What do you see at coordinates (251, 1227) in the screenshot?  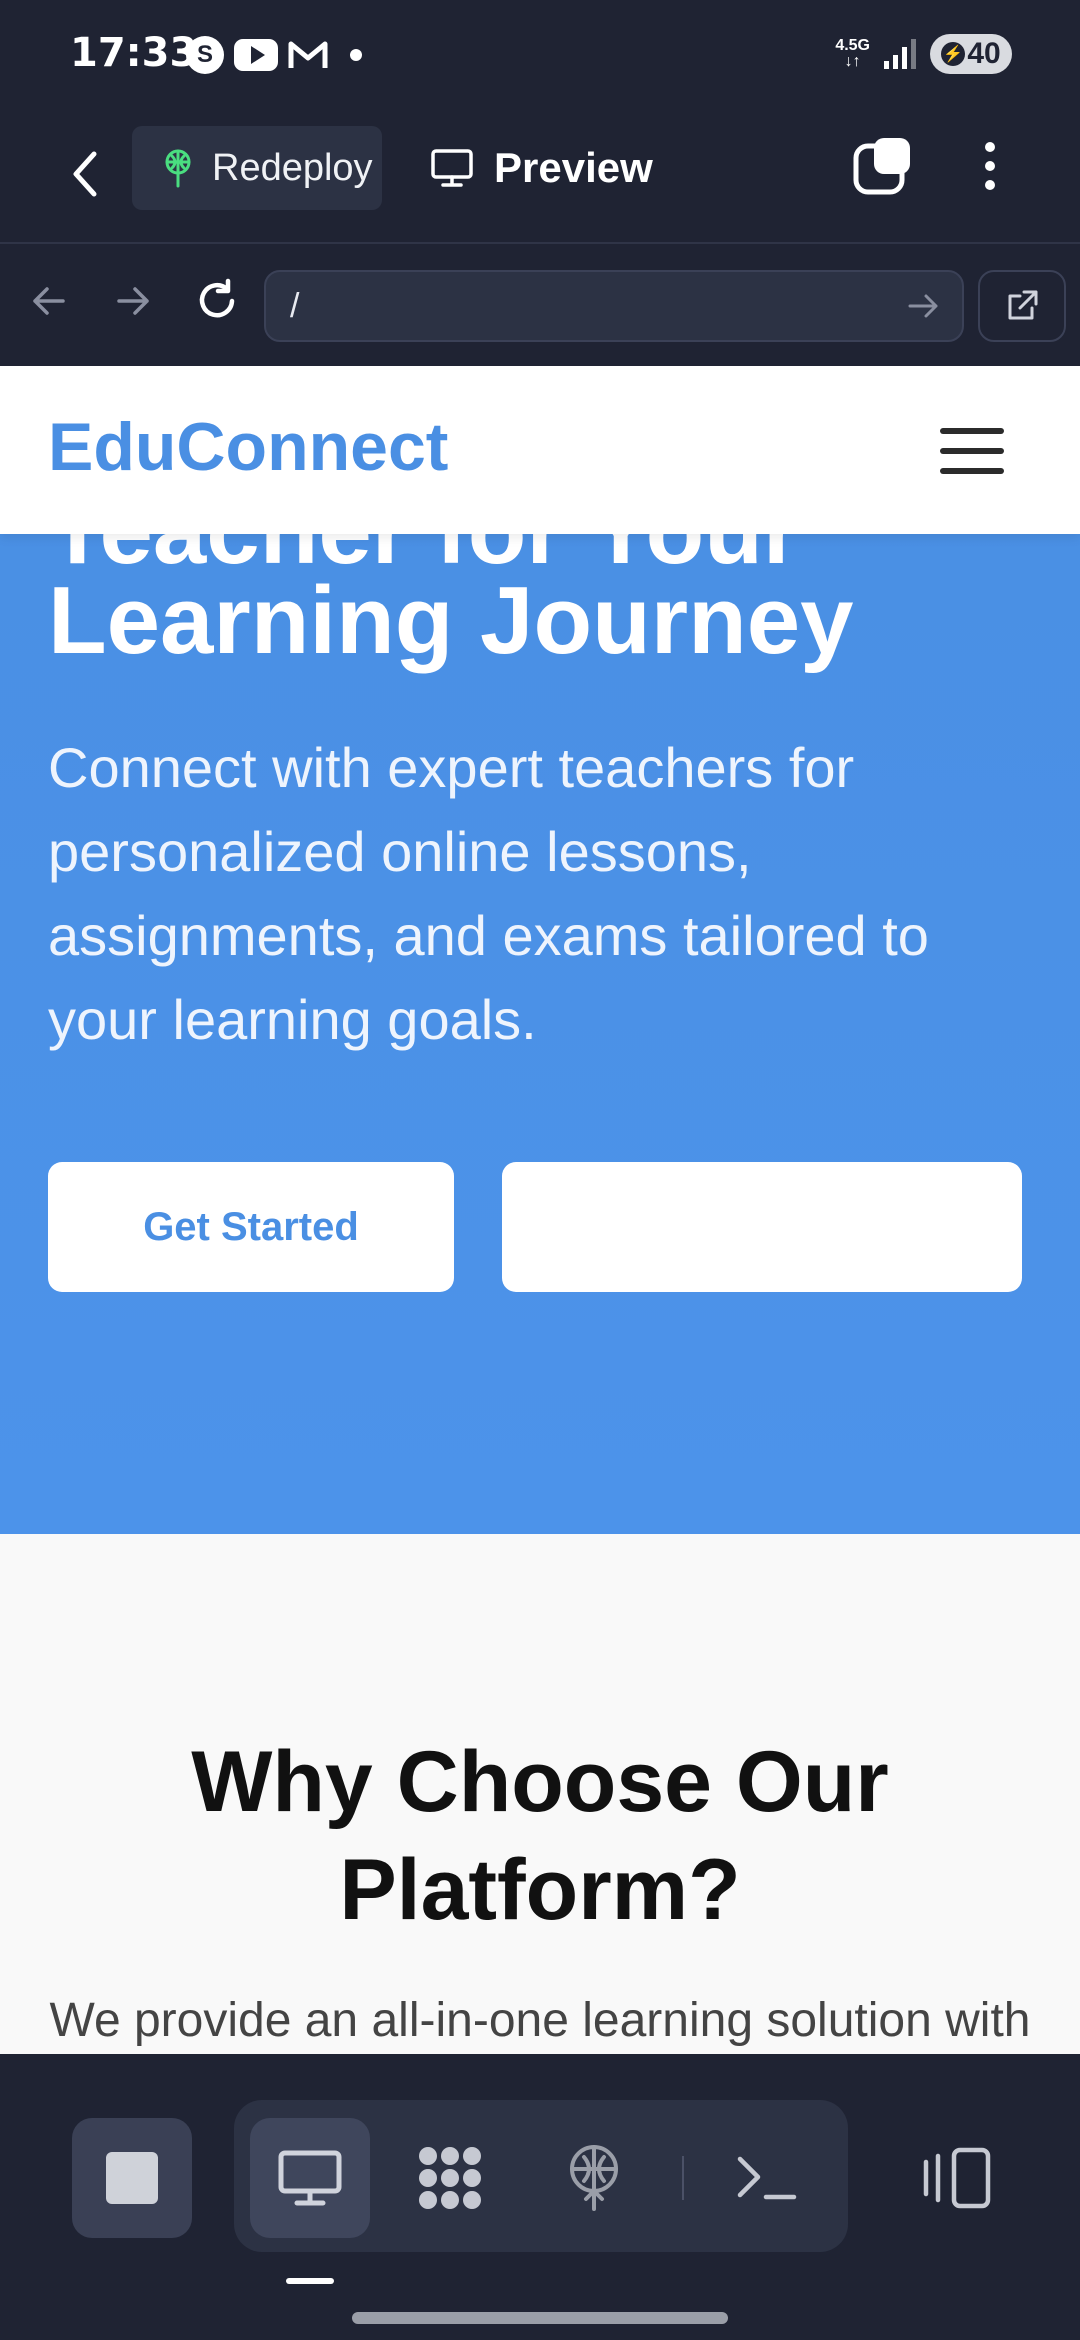 I see `get-started-button: Get Started` at bounding box center [251, 1227].